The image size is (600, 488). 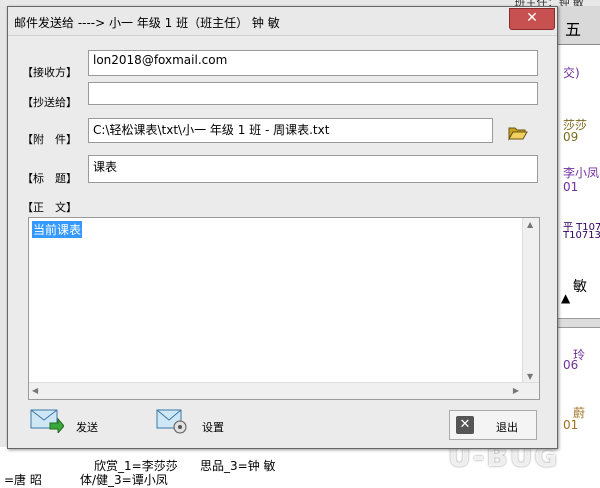 I want to click on dialog-titlebar: 邮件发送给 ----> 小一 年级 1 班（班主任） 钟 敏, so click(x=282, y=21).